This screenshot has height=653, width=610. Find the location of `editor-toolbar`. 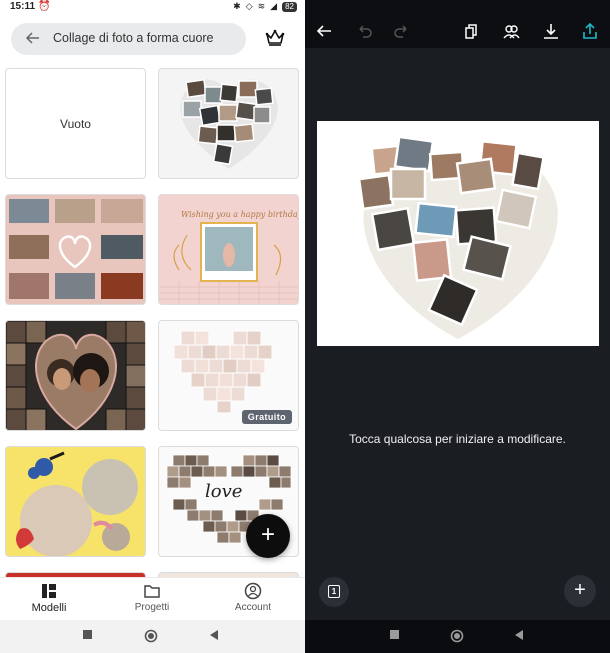

editor-toolbar is located at coordinates (457, 24).